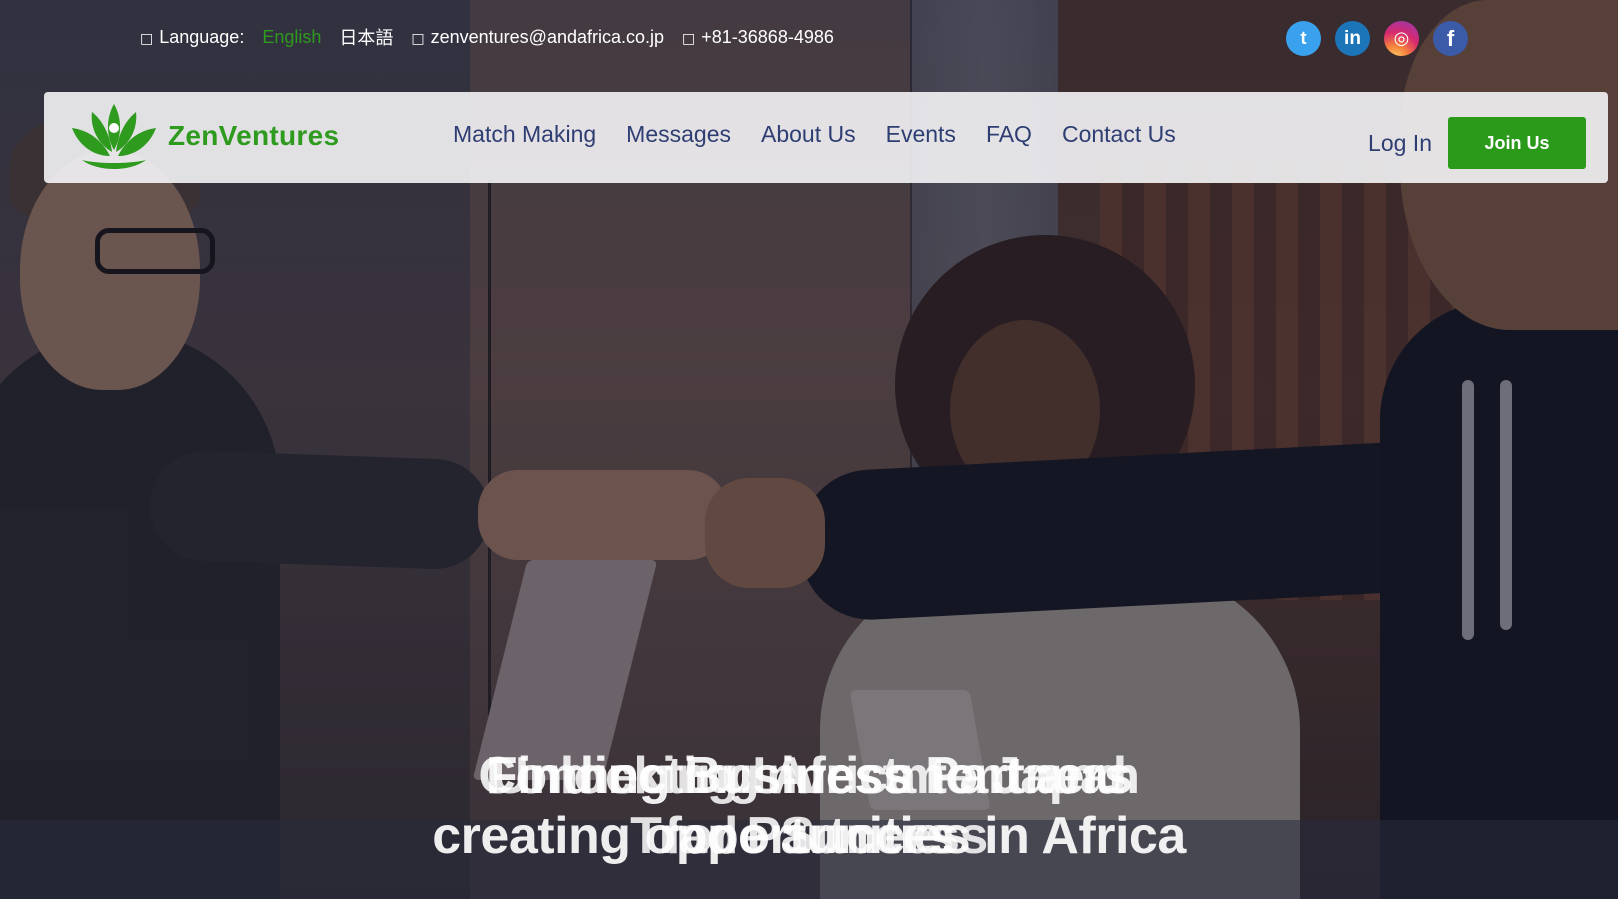 The height and width of the screenshot is (899, 1618). What do you see at coordinates (254, 135) in the screenshot?
I see `brand-name: ZenVentures` at bounding box center [254, 135].